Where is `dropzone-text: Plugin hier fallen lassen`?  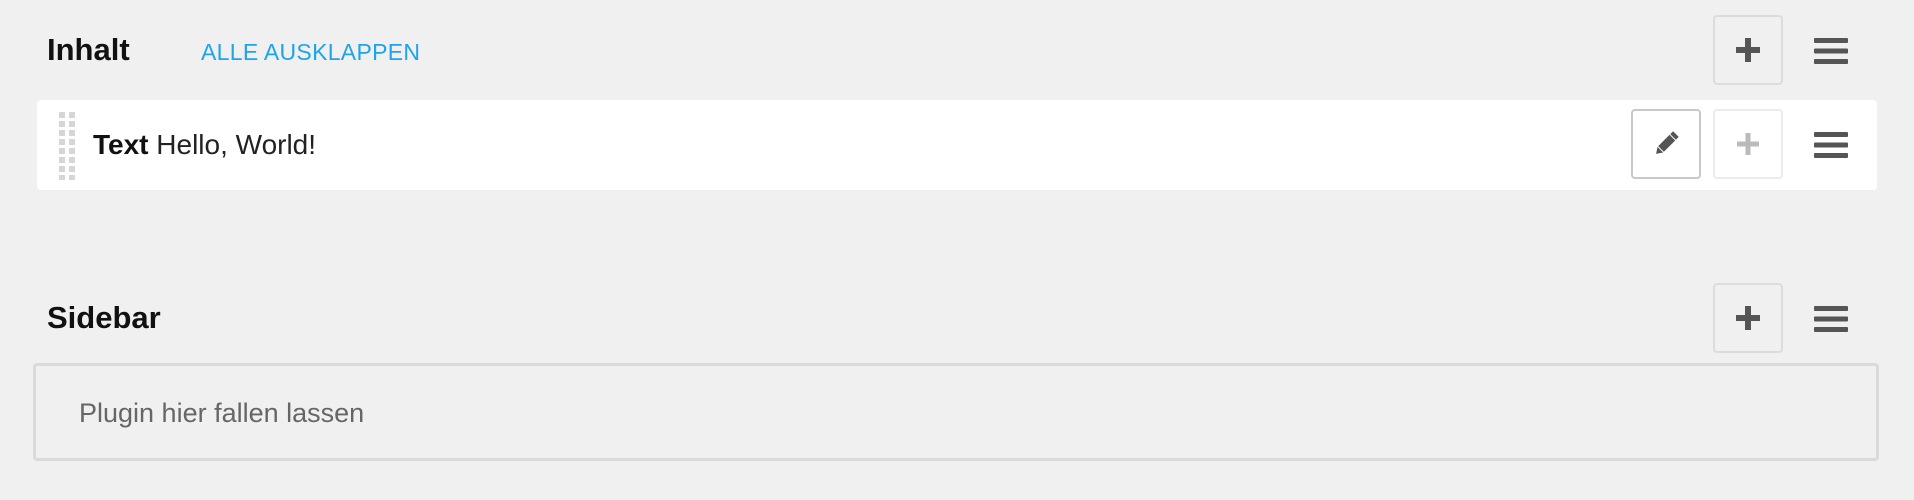 dropzone-text: Plugin hier fallen lassen is located at coordinates (222, 413).